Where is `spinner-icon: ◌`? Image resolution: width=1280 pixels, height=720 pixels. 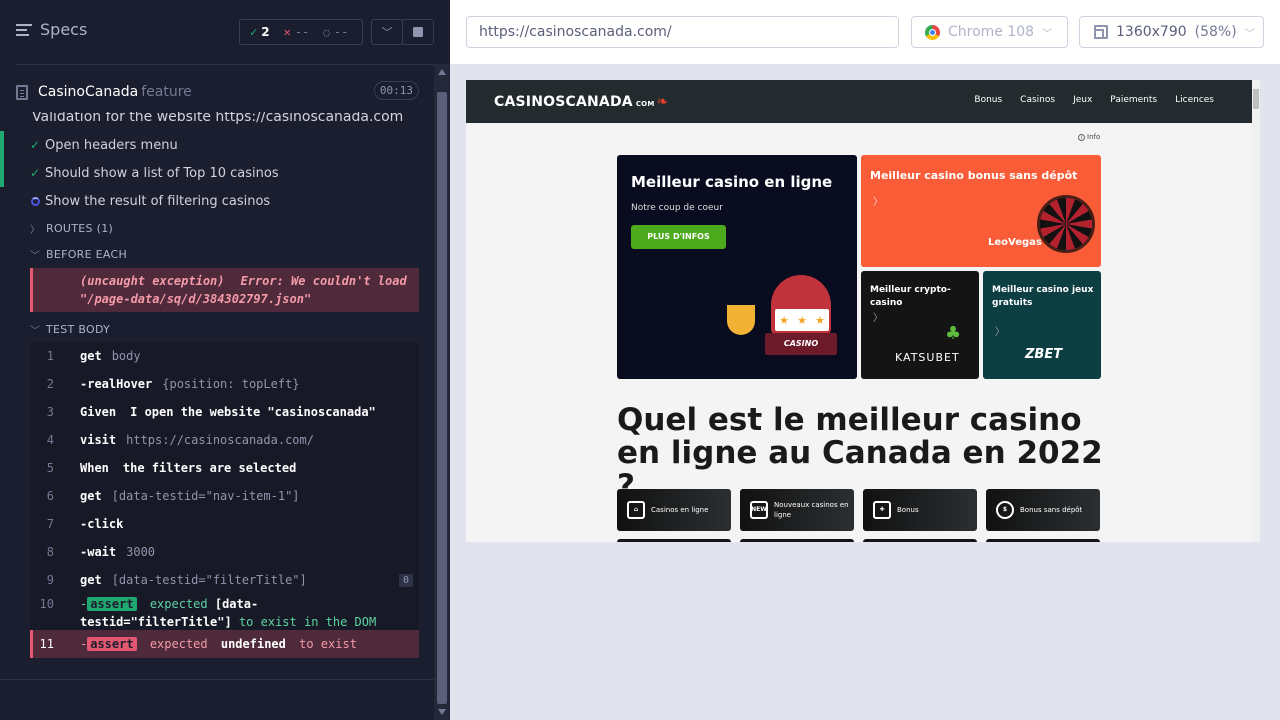
spinner-icon: ◌ is located at coordinates (326, 32).